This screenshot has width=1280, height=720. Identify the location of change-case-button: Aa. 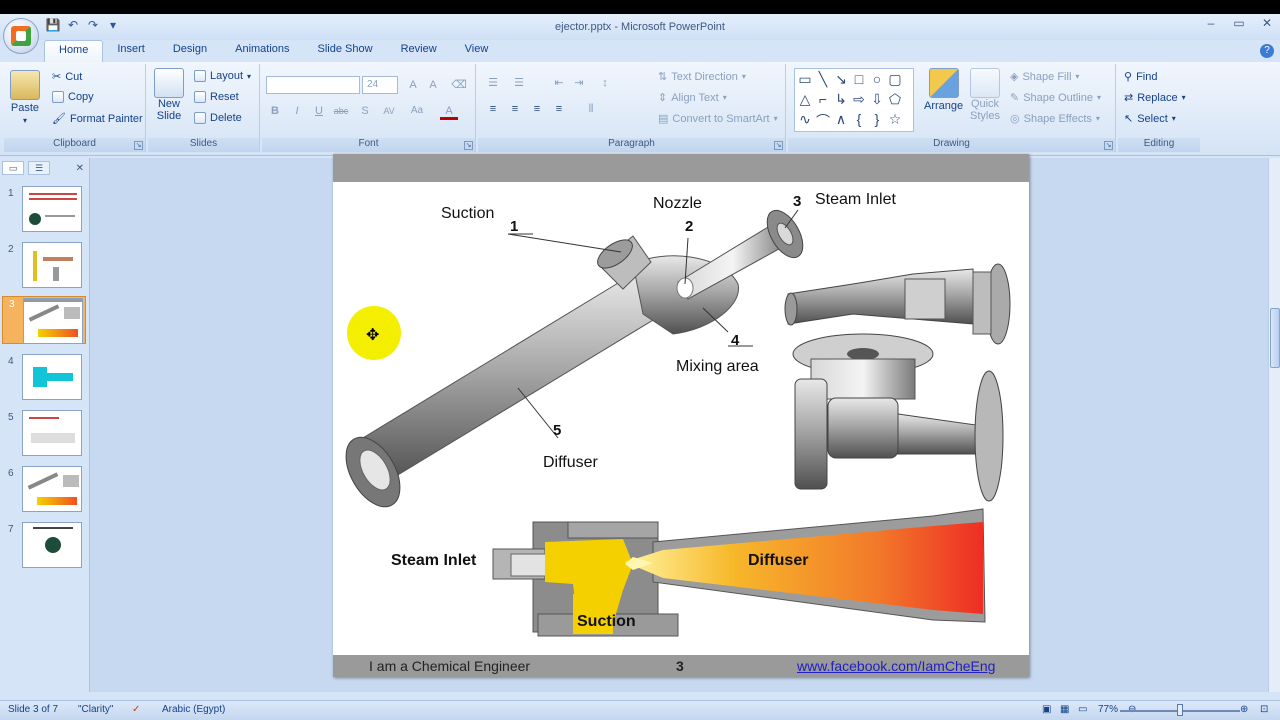
(417, 111).